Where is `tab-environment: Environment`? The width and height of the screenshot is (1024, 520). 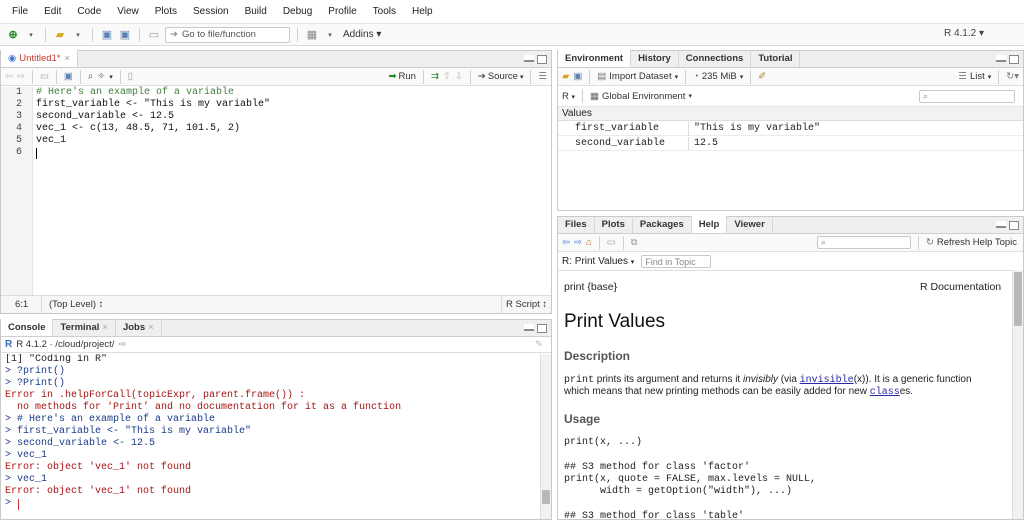
tab-environment: Environment is located at coordinates (595, 58).